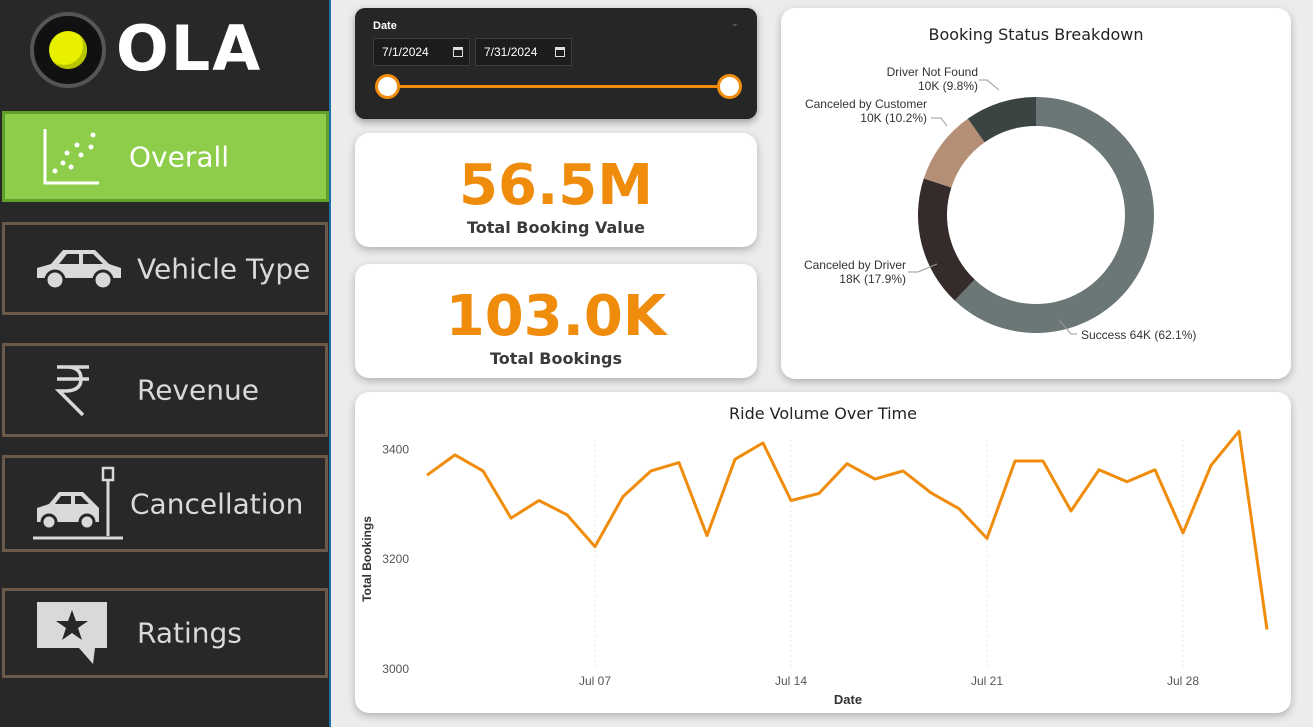 The width and height of the screenshot is (1313, 727). What do you see at coordinates (932, 72) in the screenshot?
I see `slice-label-driver-not-found: Driver Not Found` at bounding box center [932, 72].